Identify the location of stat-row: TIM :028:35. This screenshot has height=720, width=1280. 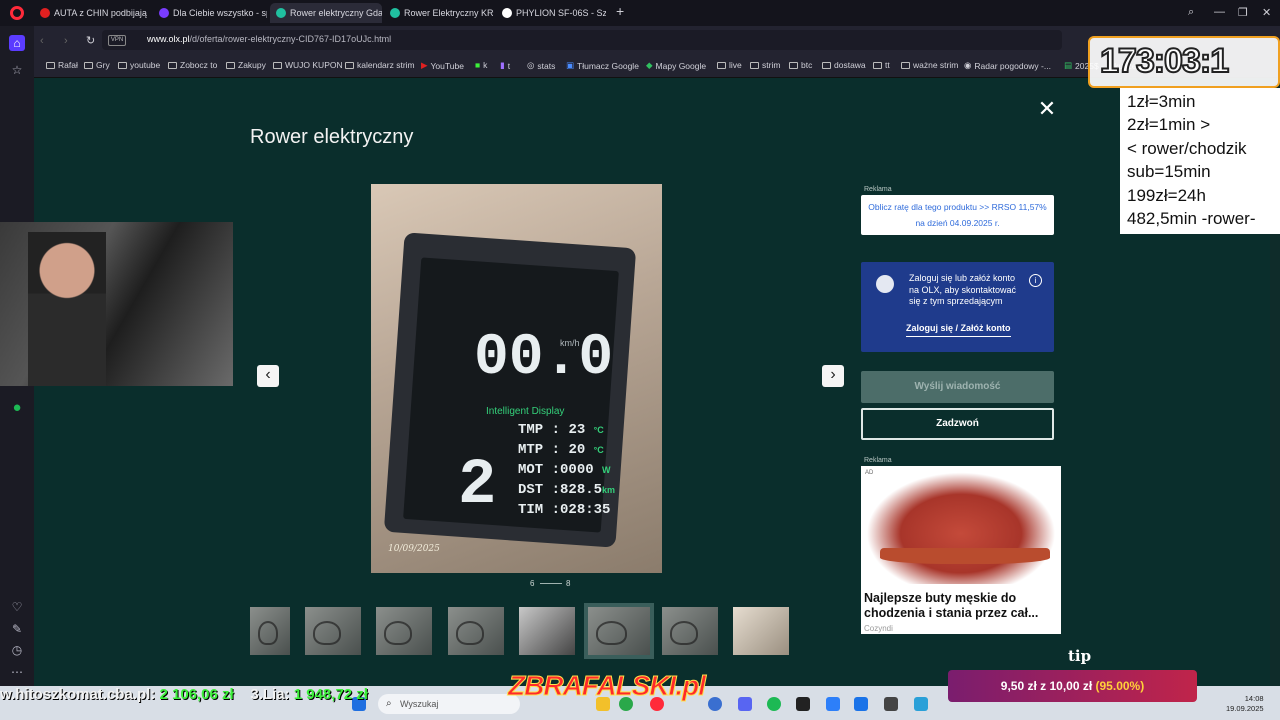
(564, 510).